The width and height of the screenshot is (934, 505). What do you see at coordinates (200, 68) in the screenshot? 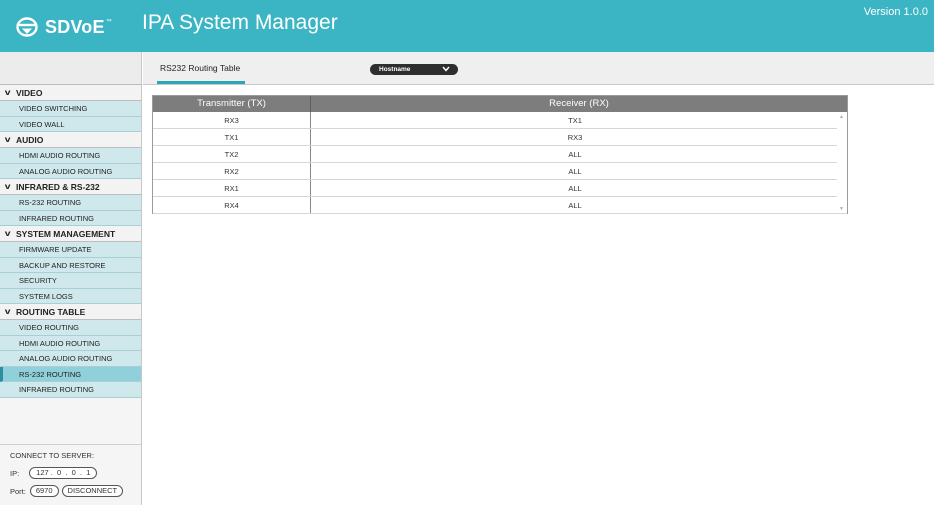
I see `tab-rs232-routing-table: RS232 Routing Table` at bounding box center [200, 68].